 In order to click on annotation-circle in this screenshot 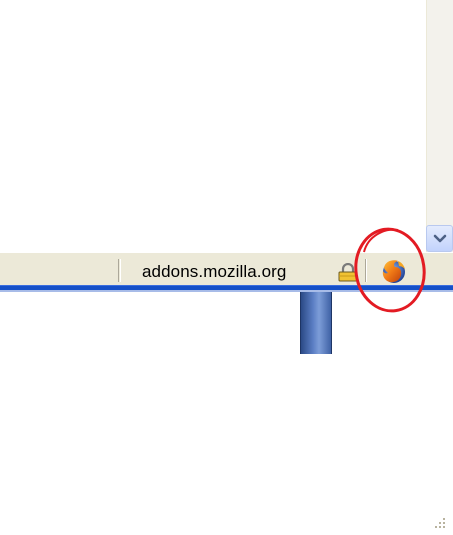, I will do `click(390, 270)`.